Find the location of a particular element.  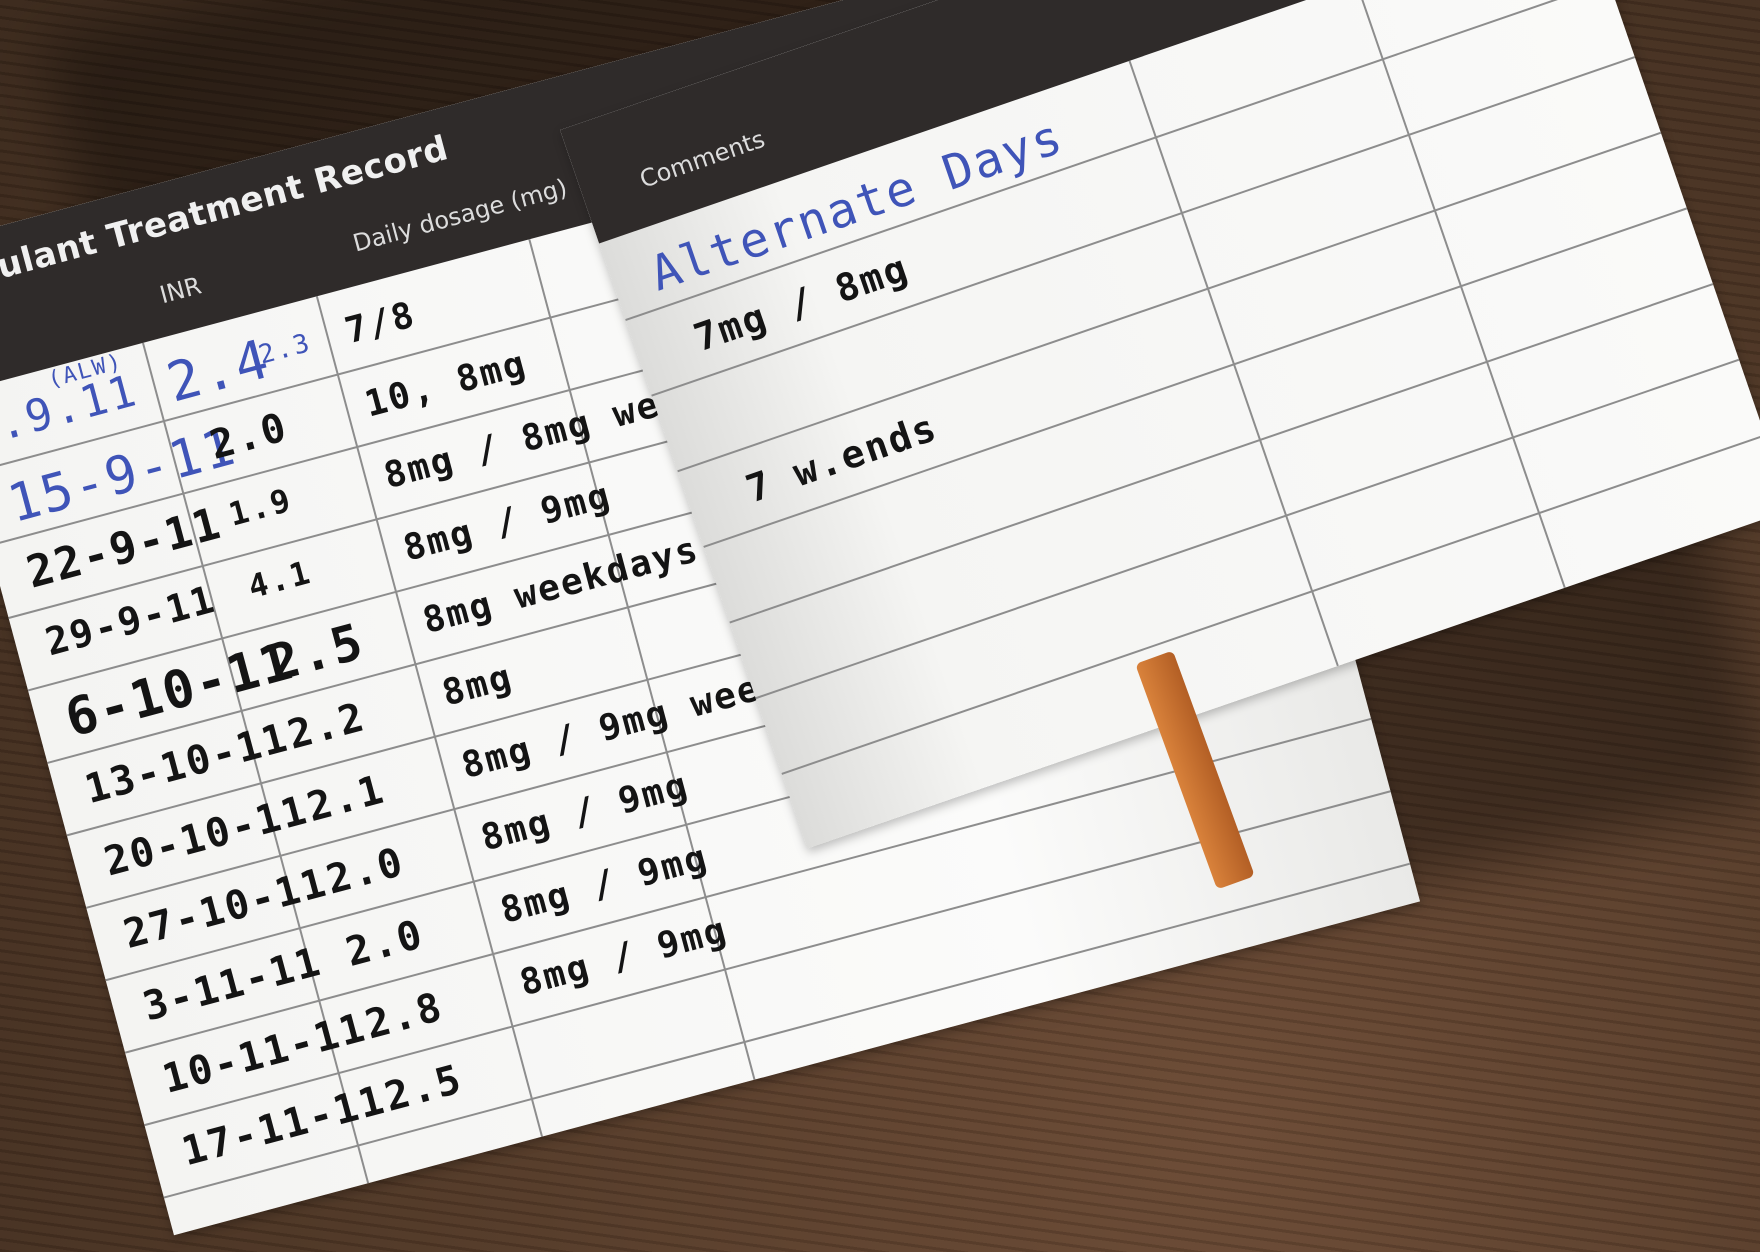

dose-entry: 10, 8mg is located at coordinates (446, 384).